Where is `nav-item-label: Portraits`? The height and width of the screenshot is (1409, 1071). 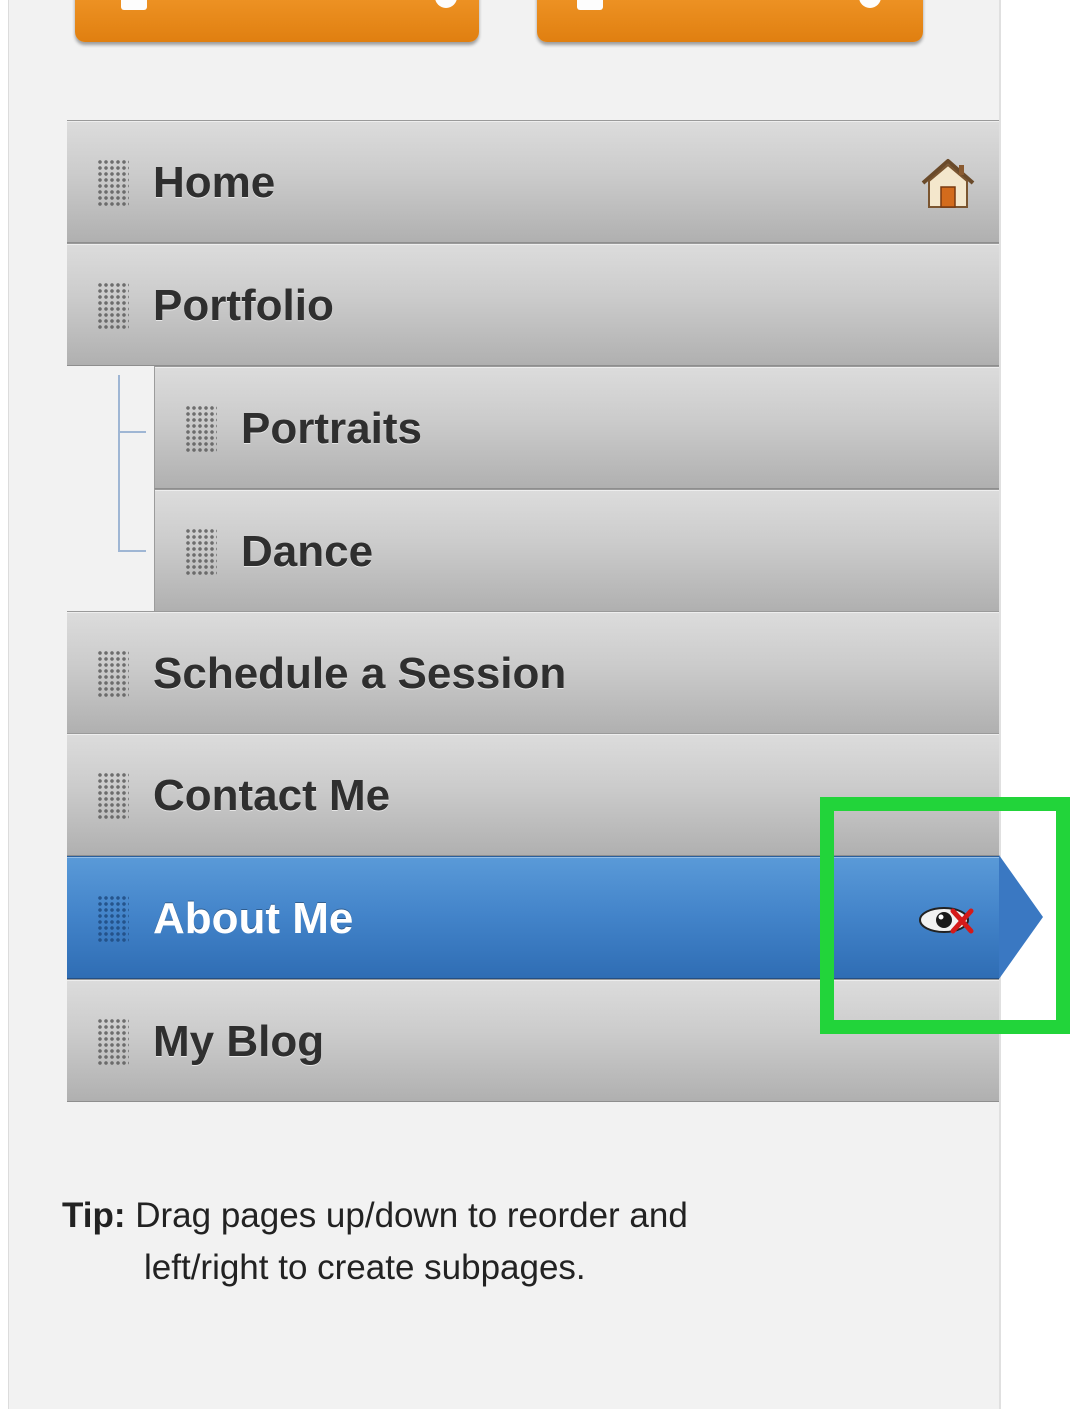
nav-item-label: Portraits is located at coordinates (331, 428).